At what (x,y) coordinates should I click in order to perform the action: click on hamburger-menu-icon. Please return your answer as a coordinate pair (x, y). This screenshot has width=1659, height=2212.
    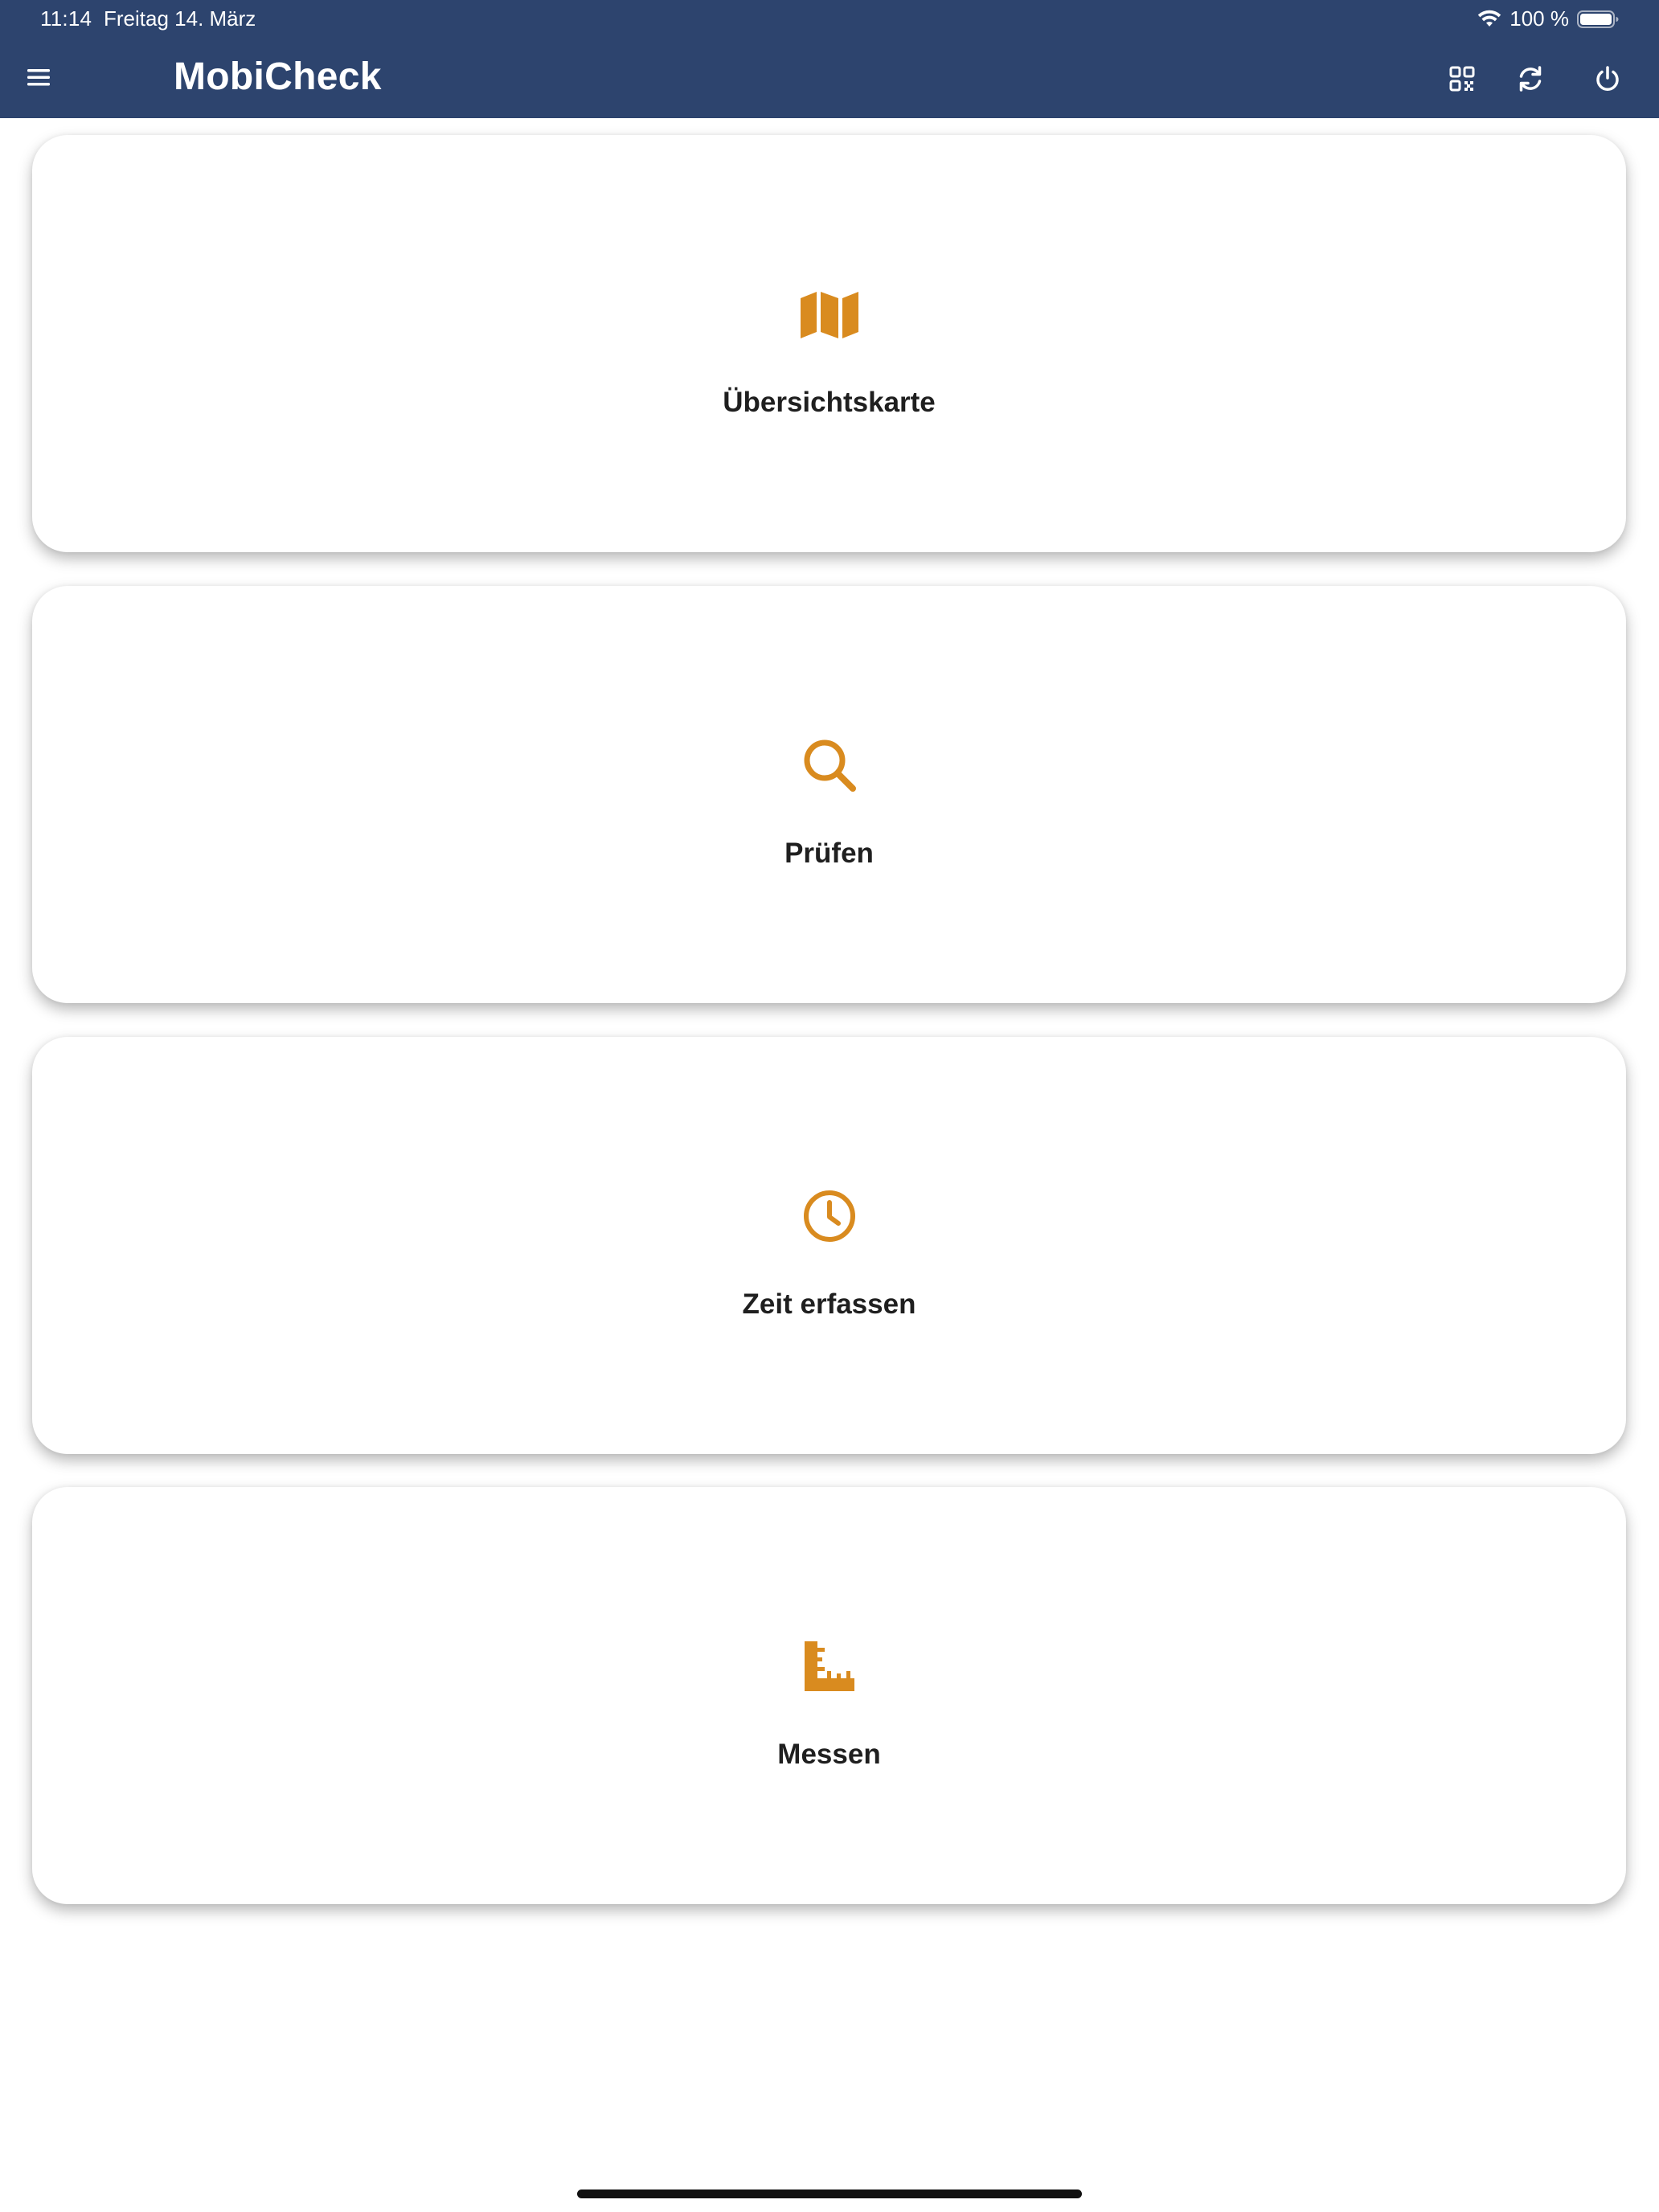
    Looking at the image, I should click on (38, 77).